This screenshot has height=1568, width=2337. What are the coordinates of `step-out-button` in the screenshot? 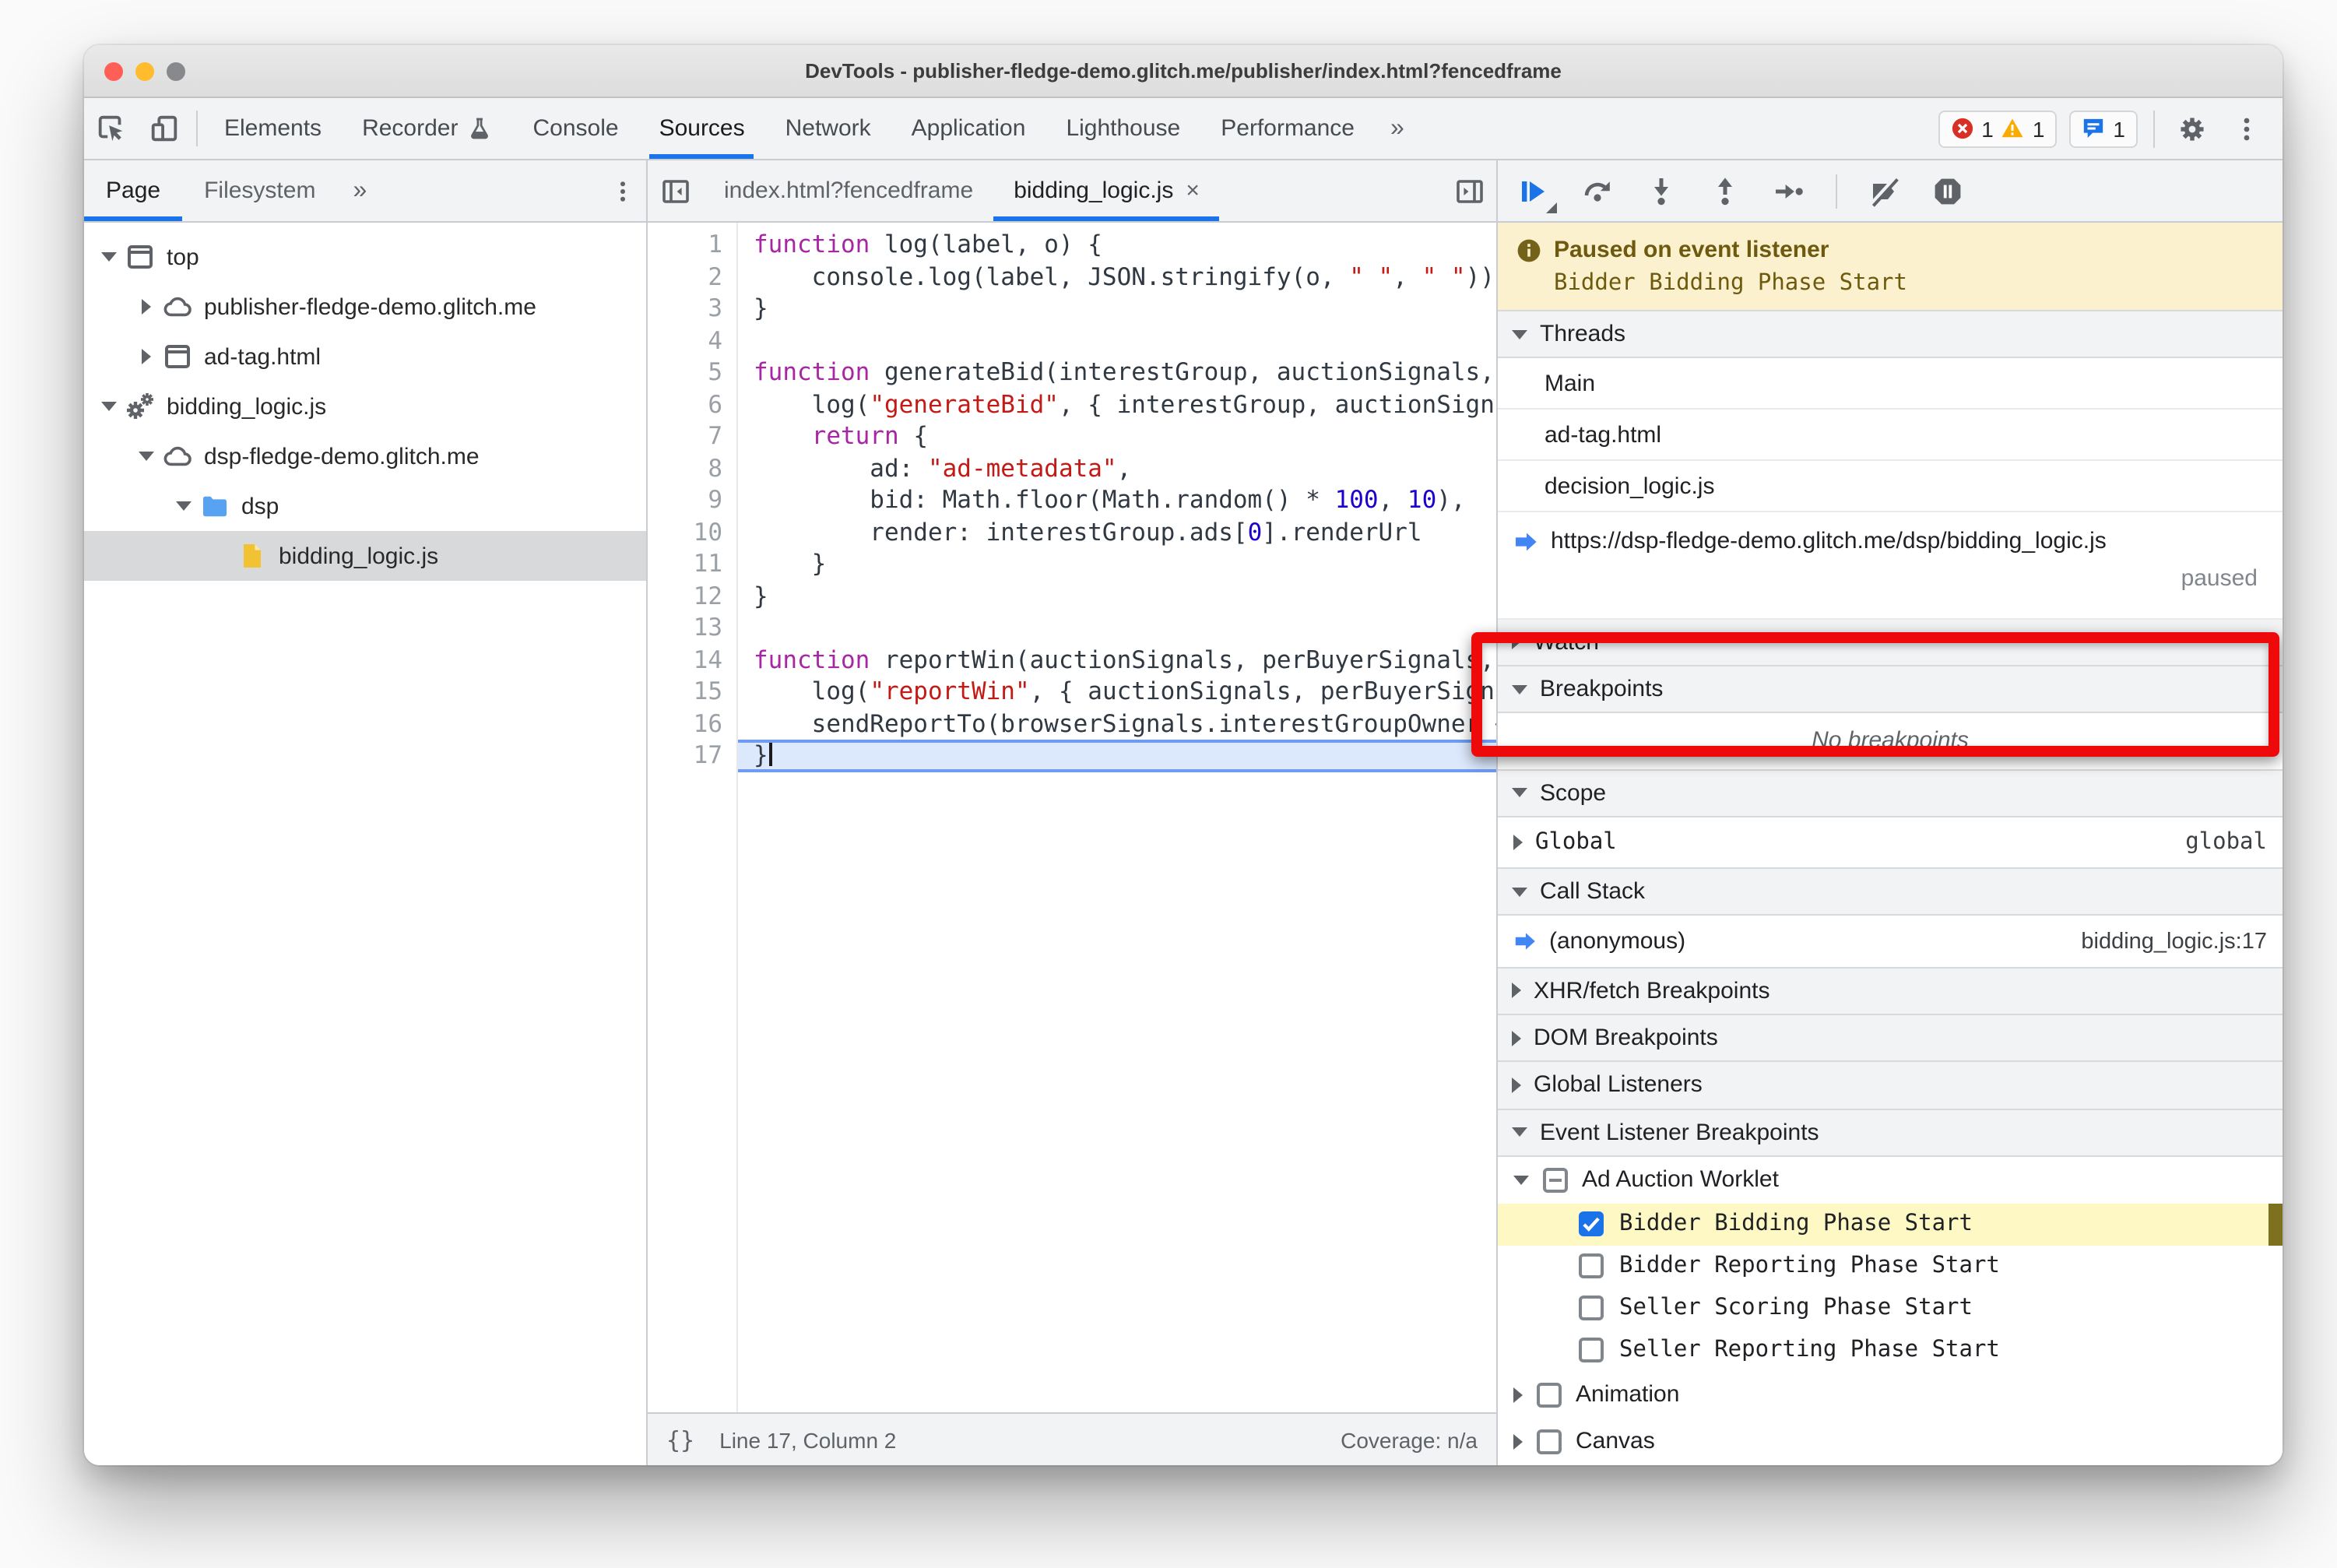 It's located at (1725, 191).